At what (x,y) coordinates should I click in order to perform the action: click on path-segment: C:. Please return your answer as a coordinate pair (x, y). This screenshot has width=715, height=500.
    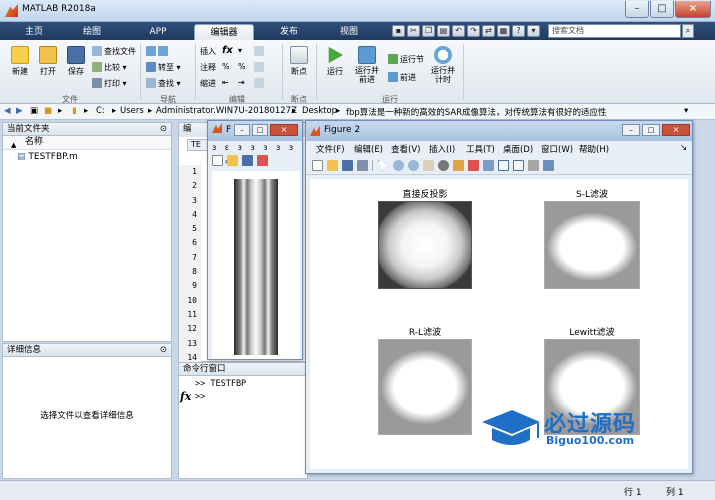
    Looking at the image, I should click on (100, 111).